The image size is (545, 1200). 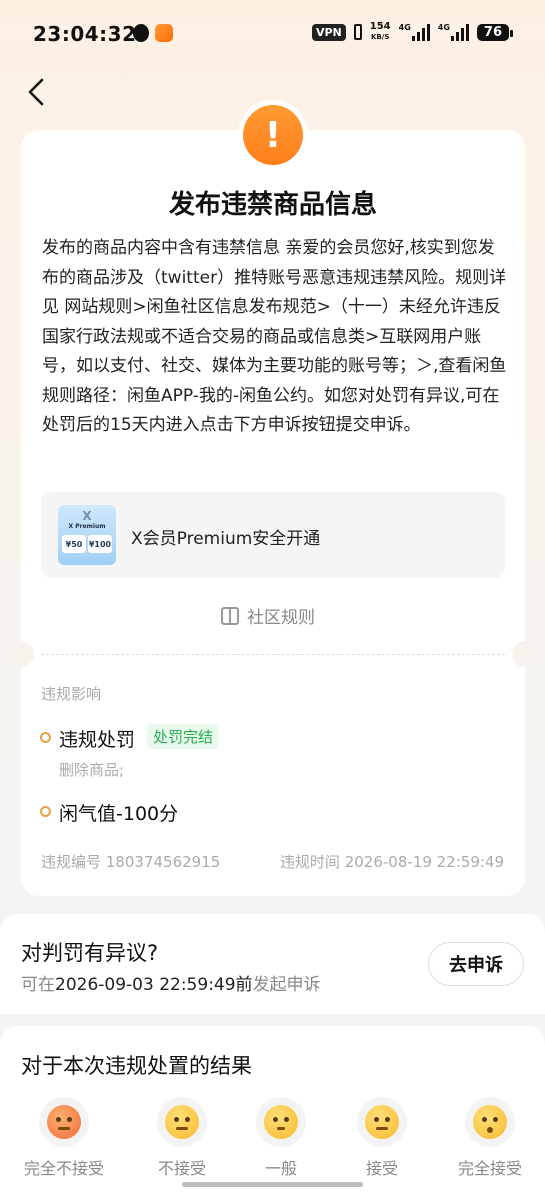 I want to click on unamused-face-icon, so click(x=182, y=1122).